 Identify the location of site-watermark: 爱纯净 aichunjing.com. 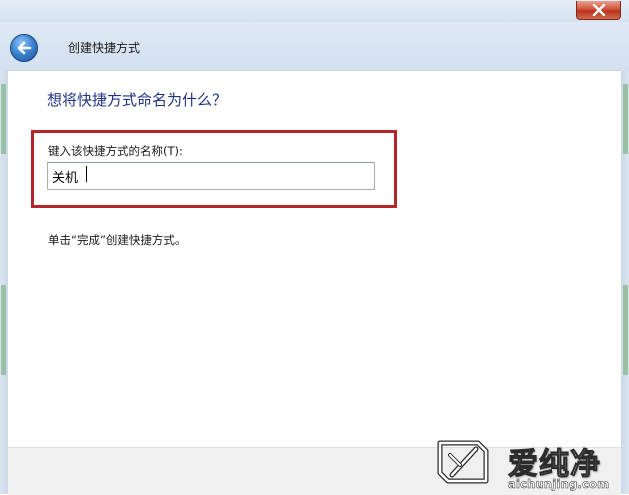
(532, 465).